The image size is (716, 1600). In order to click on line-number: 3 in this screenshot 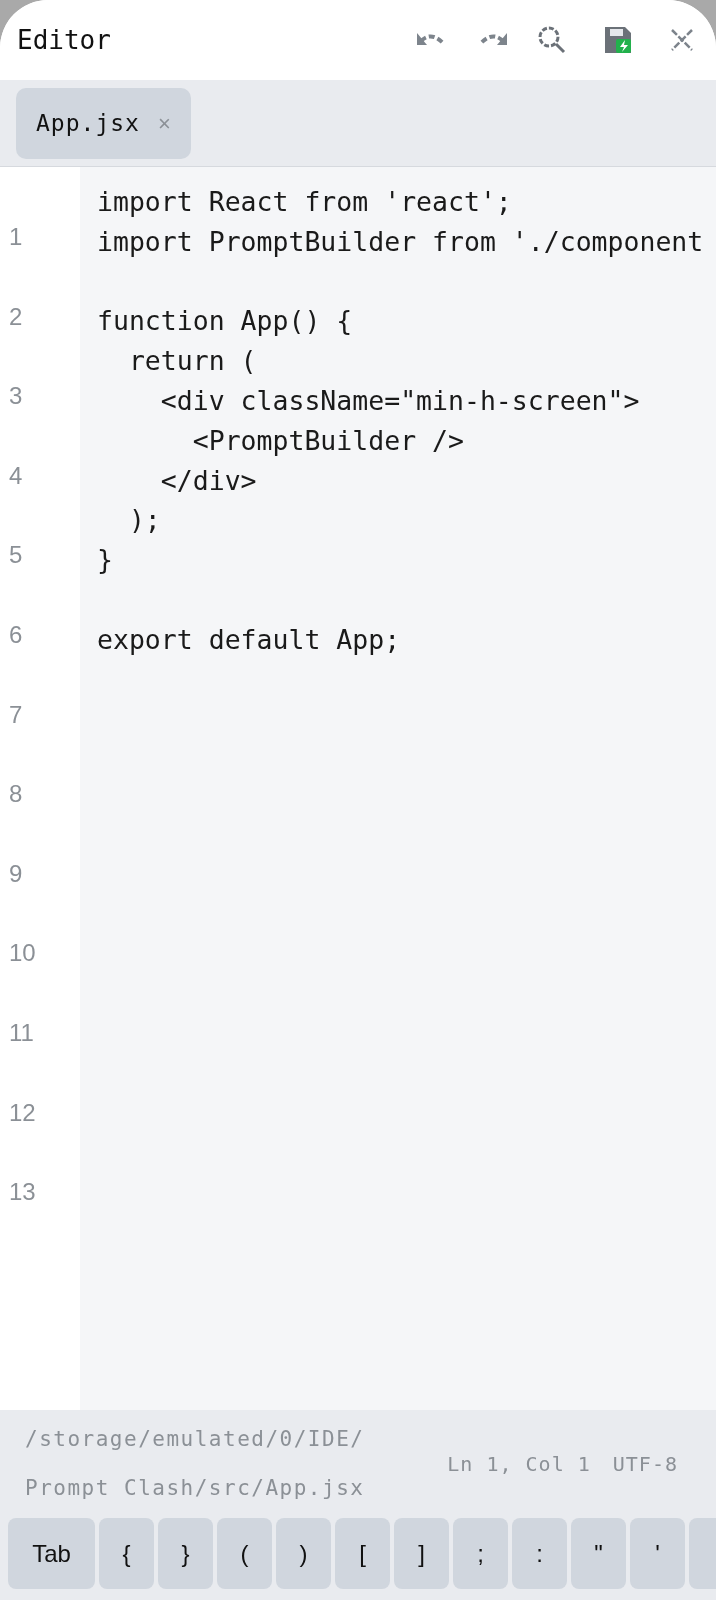, I will do `click(15, 396)`.